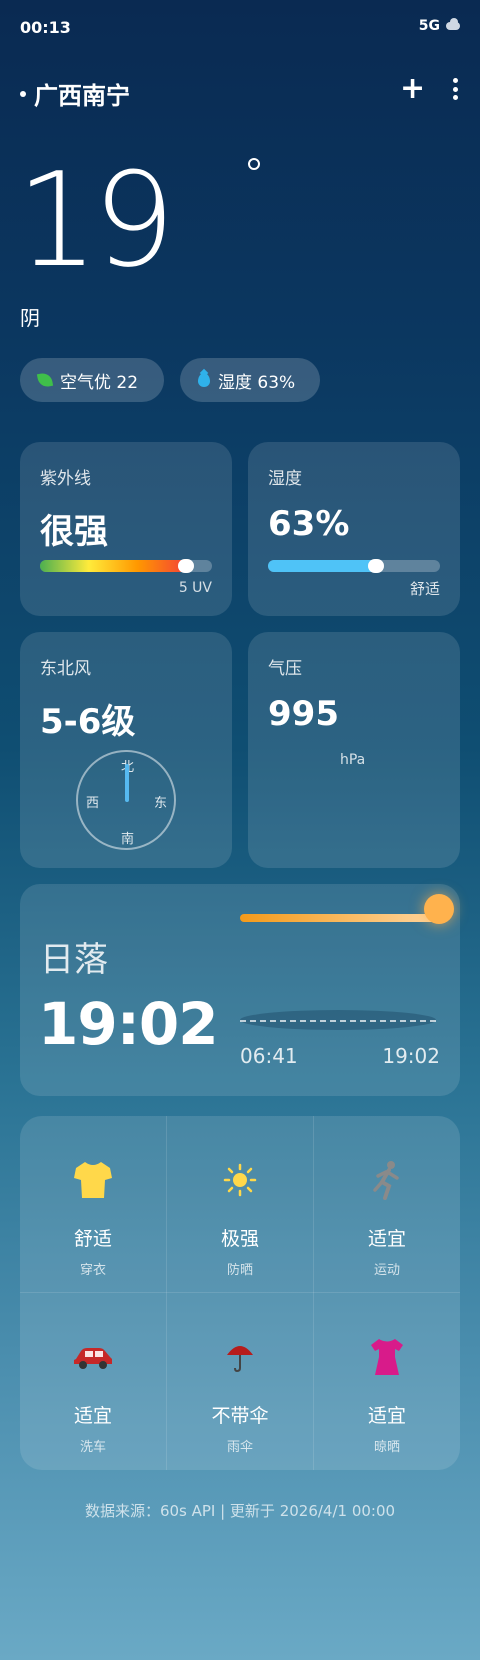 Image resolution: width=480 pixels, height=1660 pixels. I want to click on compass-south: 南, so click(128, 839).